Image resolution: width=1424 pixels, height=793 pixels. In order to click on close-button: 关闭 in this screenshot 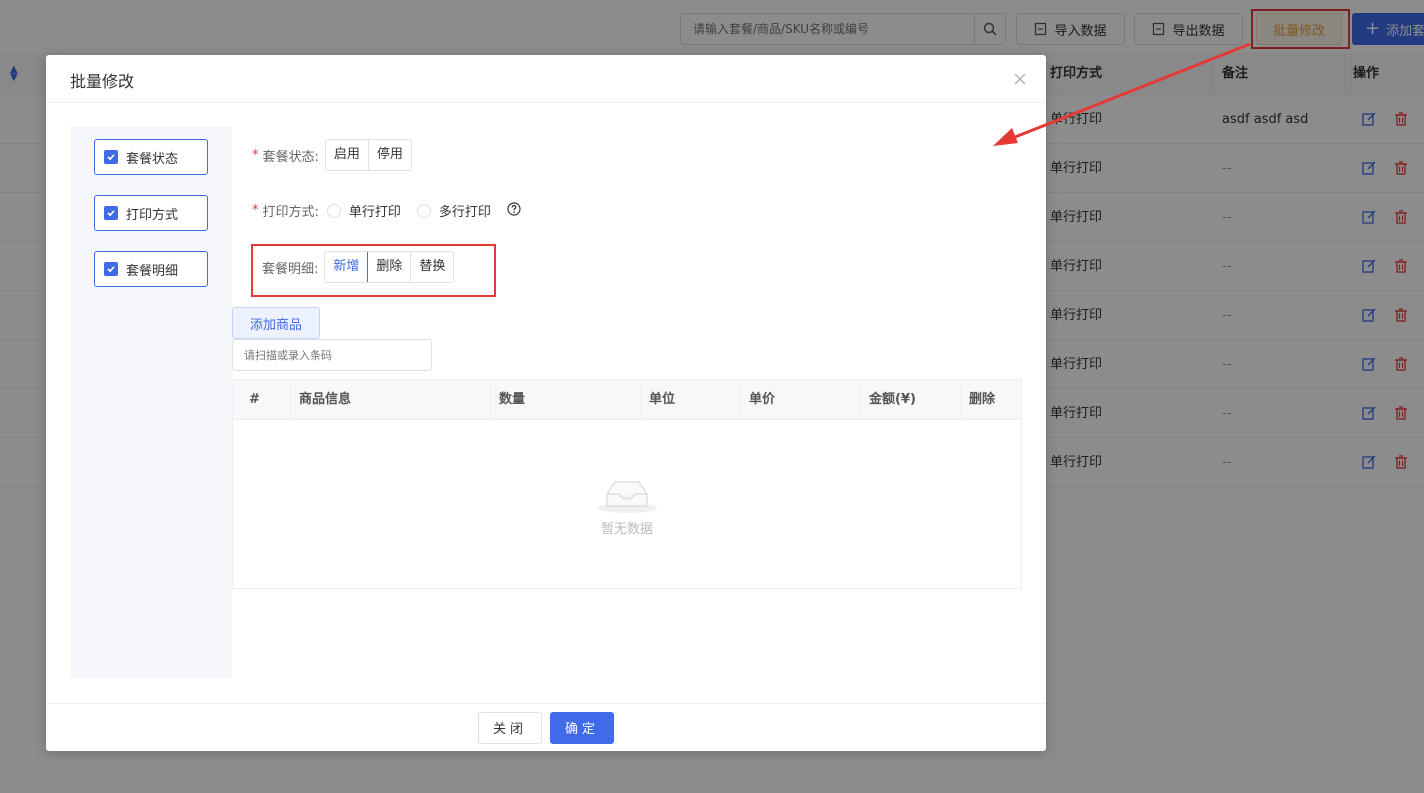, I will do `click(510, 727)`.